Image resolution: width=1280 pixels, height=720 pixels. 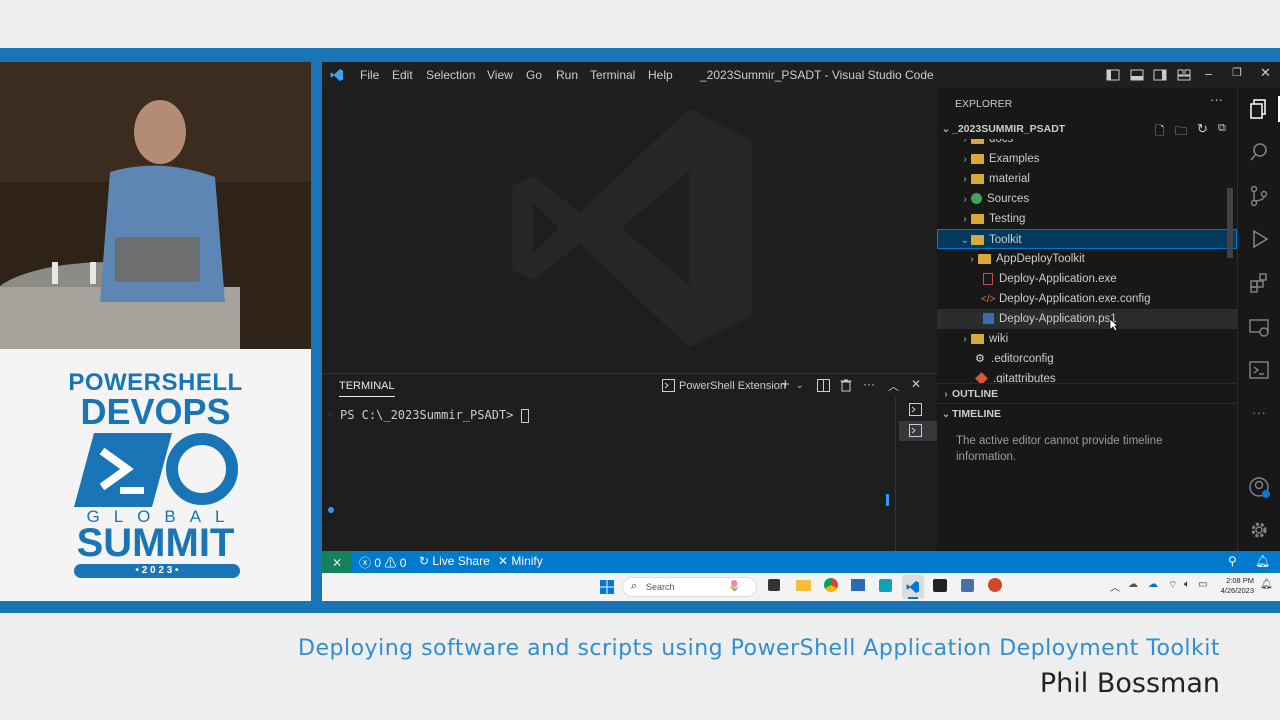 What do you see at coordinates (823, 385) in the screenshot?
I see `split-terminal-icon` at bounding box center [823, 385].